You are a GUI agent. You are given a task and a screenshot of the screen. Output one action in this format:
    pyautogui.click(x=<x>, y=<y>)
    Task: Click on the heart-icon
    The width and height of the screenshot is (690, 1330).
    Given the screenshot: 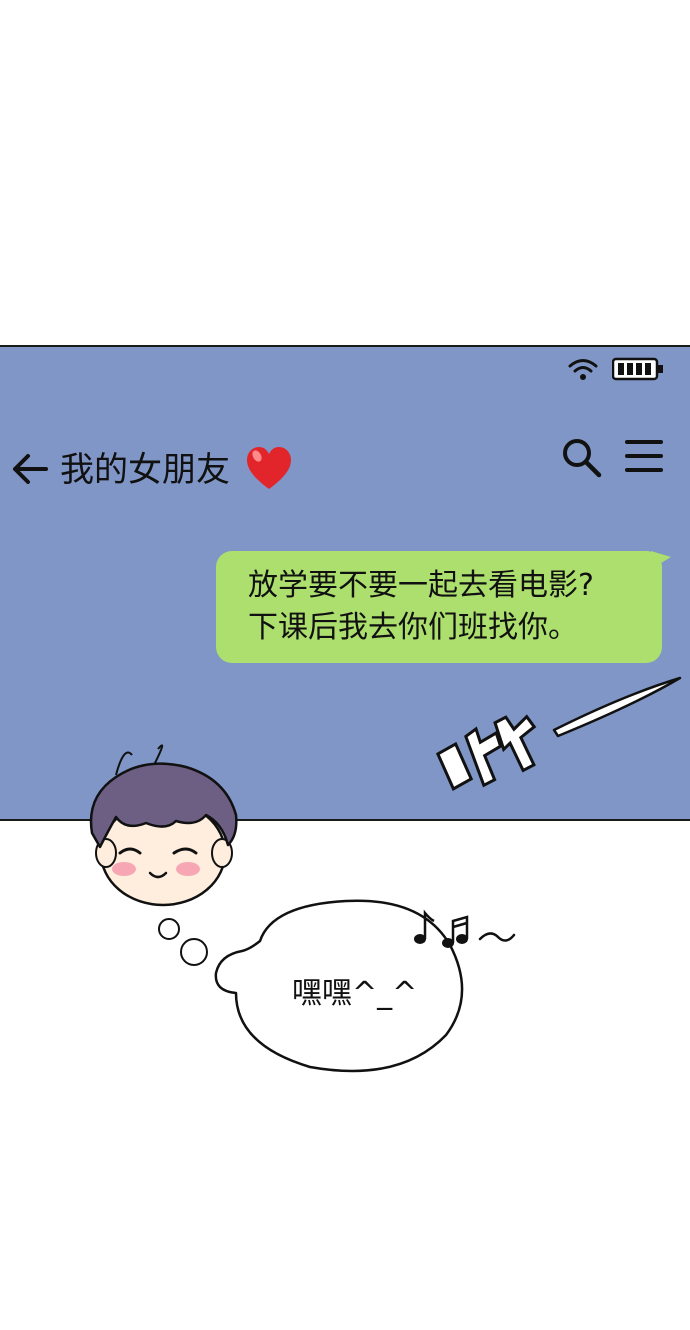 What is the action you would take?
    pyautogui.click(x=269, y=471)
    